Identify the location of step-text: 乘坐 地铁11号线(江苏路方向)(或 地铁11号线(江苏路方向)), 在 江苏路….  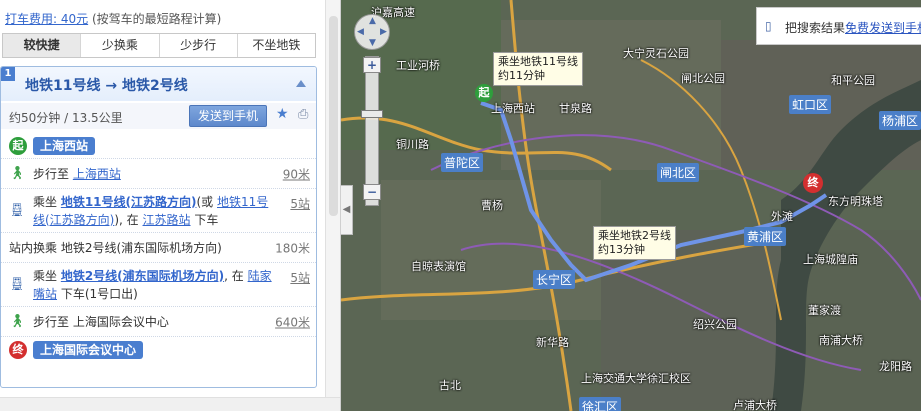
(154, 211).